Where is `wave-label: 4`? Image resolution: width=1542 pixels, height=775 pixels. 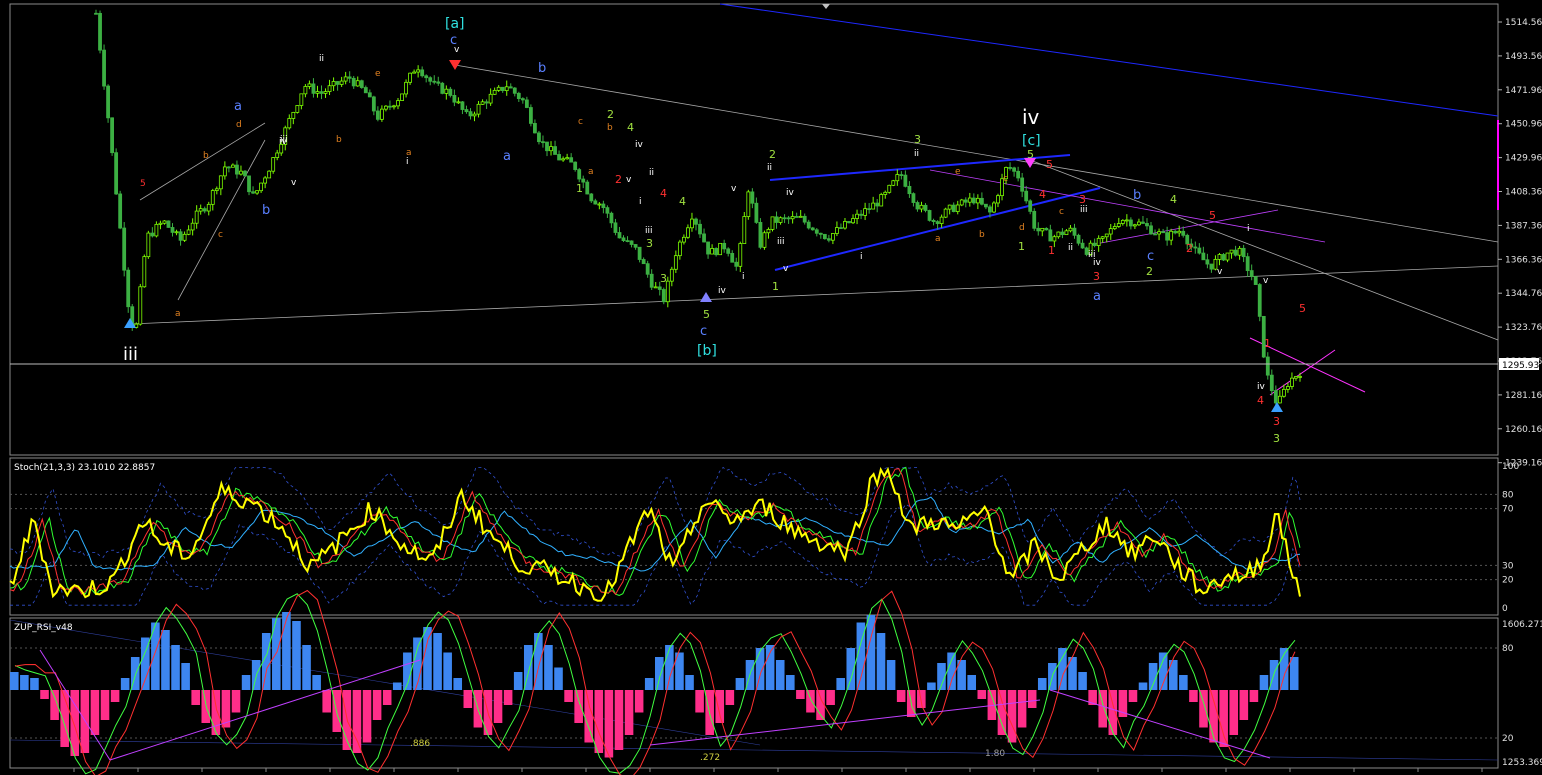 wave-label: 4 is located at coordinates (1260, 400).